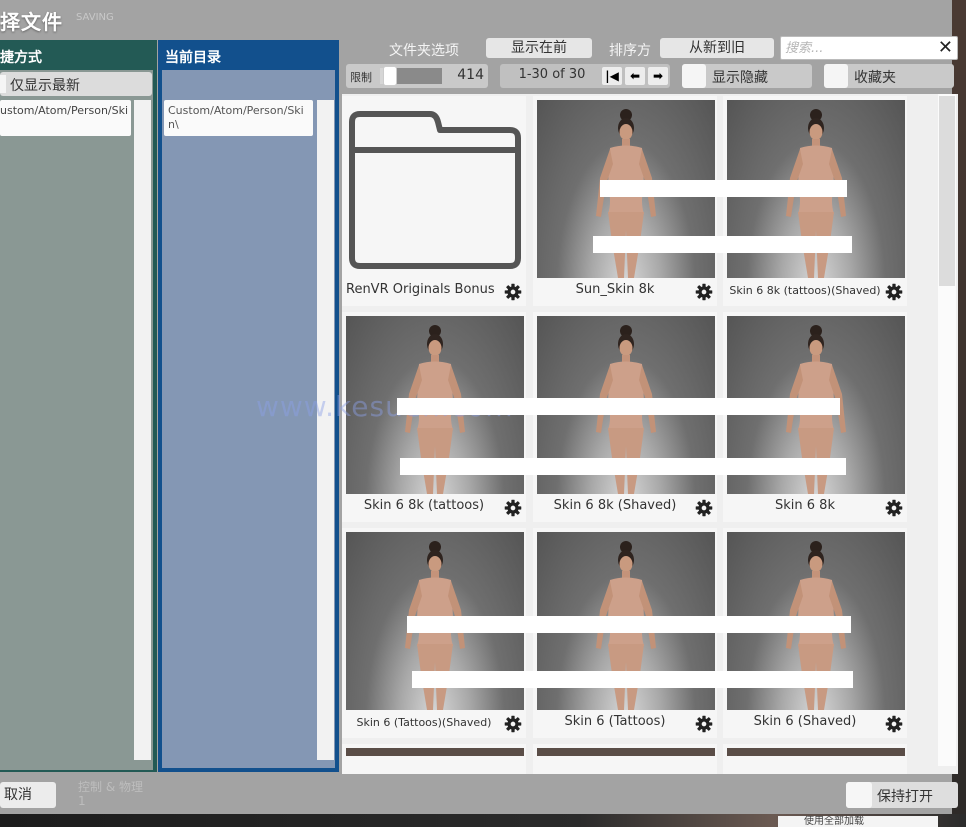 The width and height of the screenshot is (966, 827). I want to click on current-dir-scrollbar, so click(325, 430).